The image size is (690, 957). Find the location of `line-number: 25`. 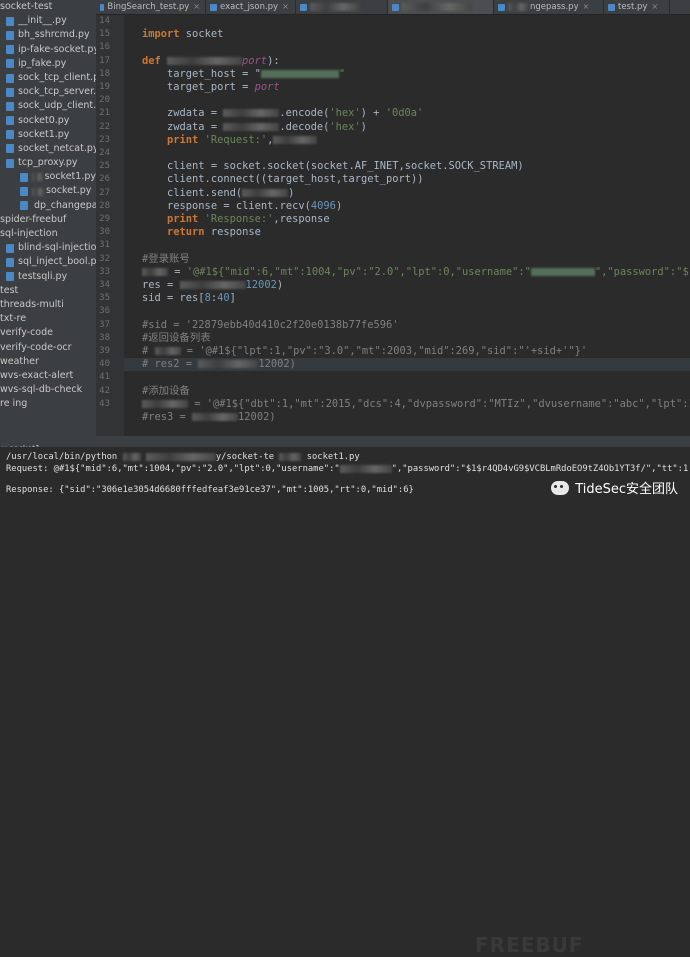

line-number: 25 is located at coordinates (104, 166).